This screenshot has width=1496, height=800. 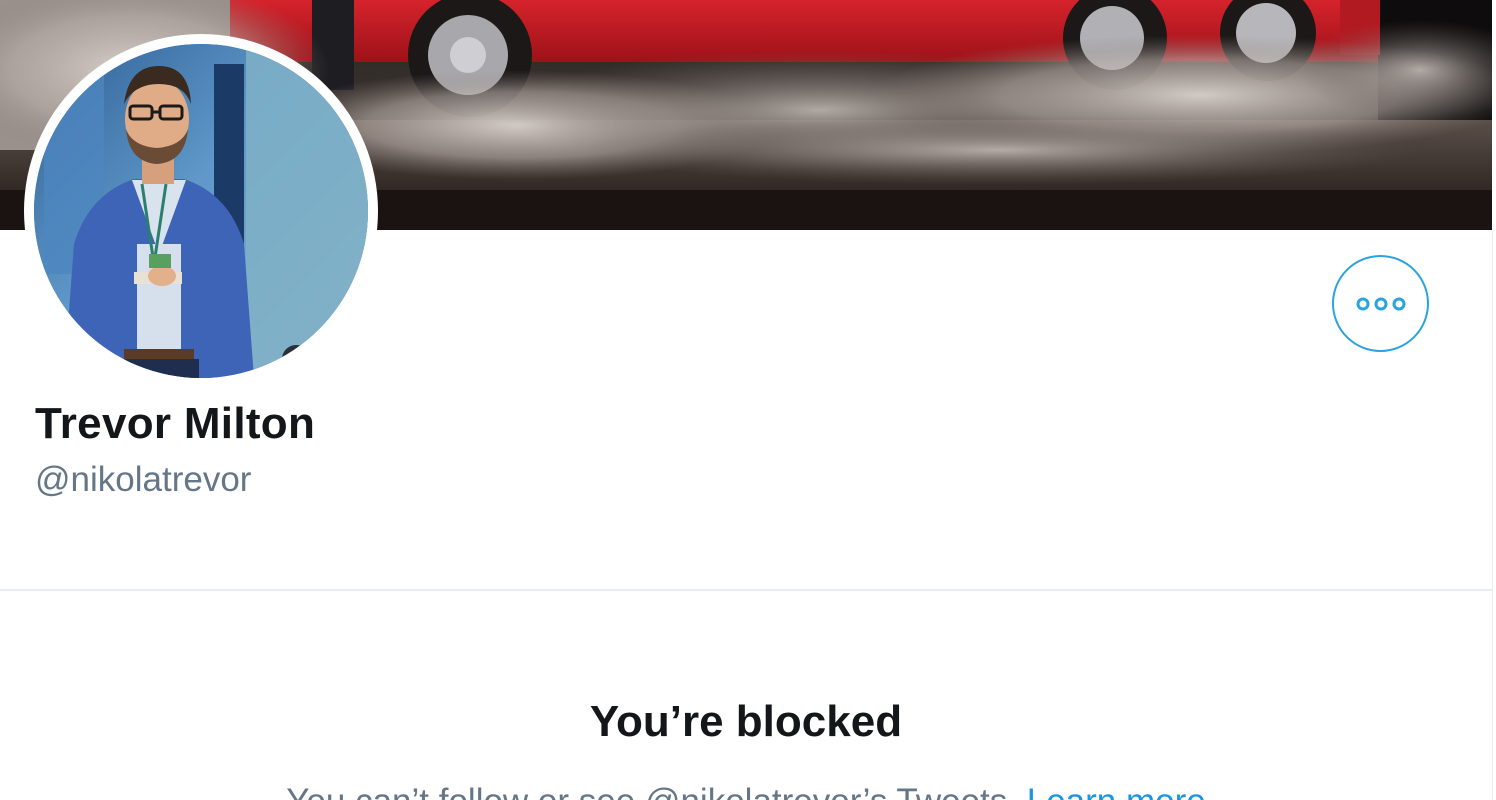 I want to click on profile-avatar, so click(x=201, y=211).